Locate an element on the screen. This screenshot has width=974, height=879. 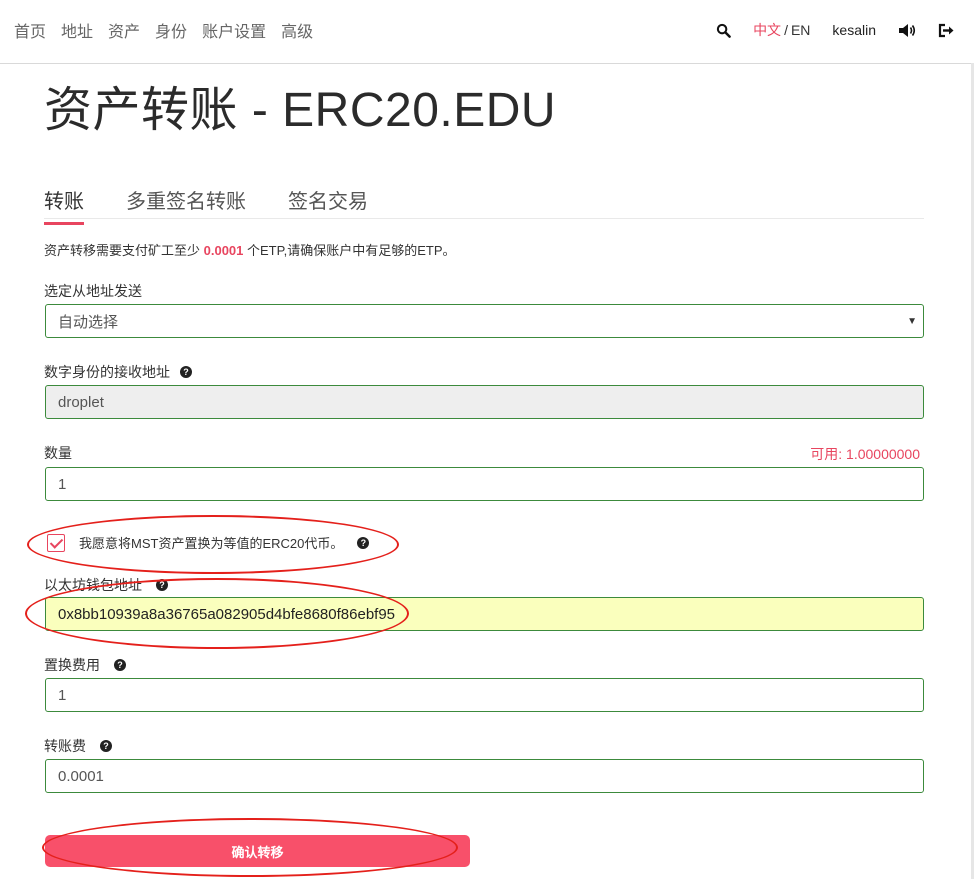
chevron-down-icon: ▼ is located at coordinates (912, 321).